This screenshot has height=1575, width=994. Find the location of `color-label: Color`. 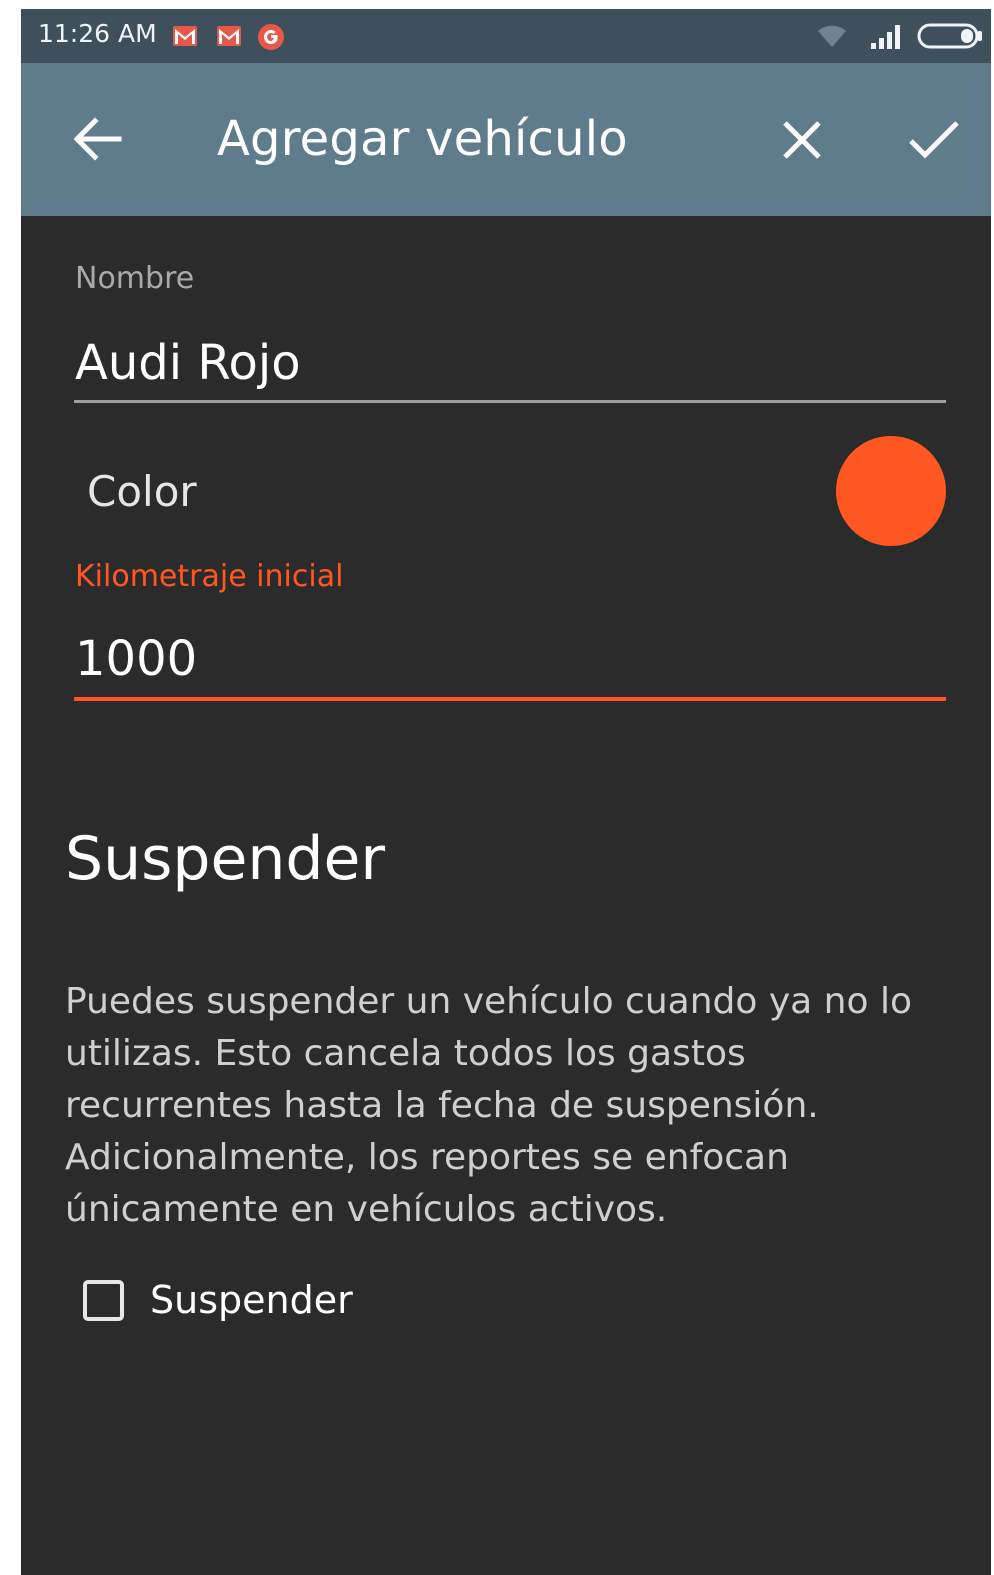

color-label: Color is located at coordinates (142, 491).